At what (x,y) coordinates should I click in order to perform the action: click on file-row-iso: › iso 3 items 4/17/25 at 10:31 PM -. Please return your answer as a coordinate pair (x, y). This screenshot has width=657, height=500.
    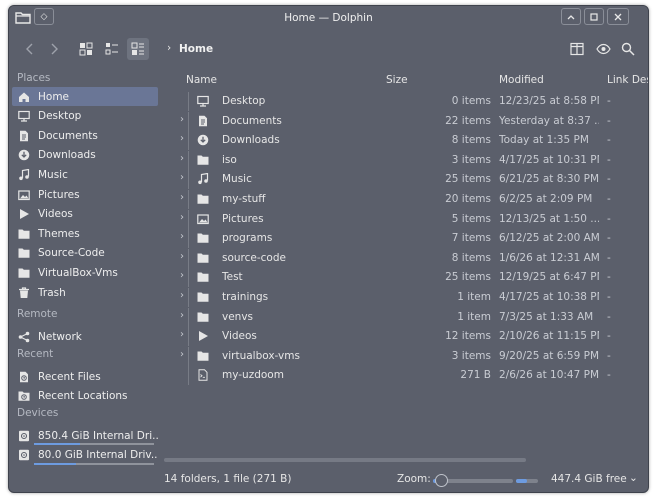
    Looking at the image, I should click on (404, 160).